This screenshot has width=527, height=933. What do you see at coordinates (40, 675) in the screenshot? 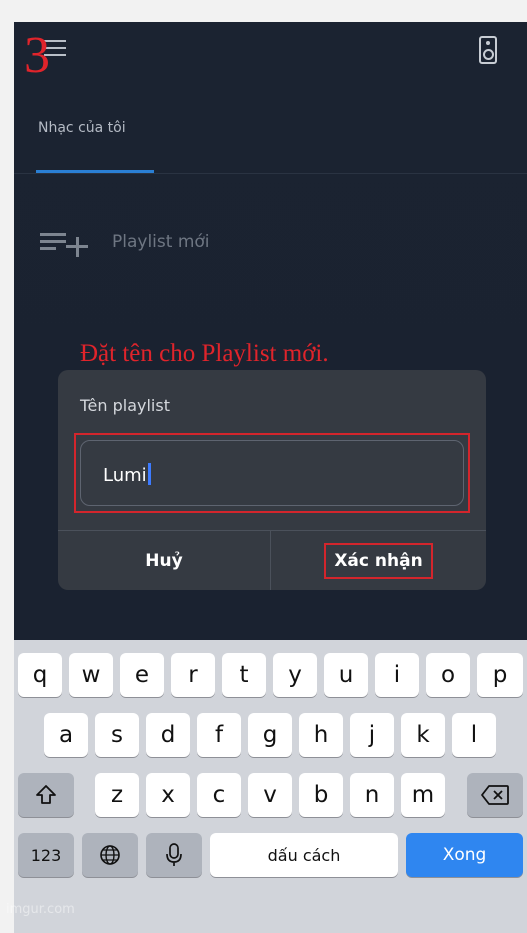
I see `key-q: q` at bounding box center [40, 675].